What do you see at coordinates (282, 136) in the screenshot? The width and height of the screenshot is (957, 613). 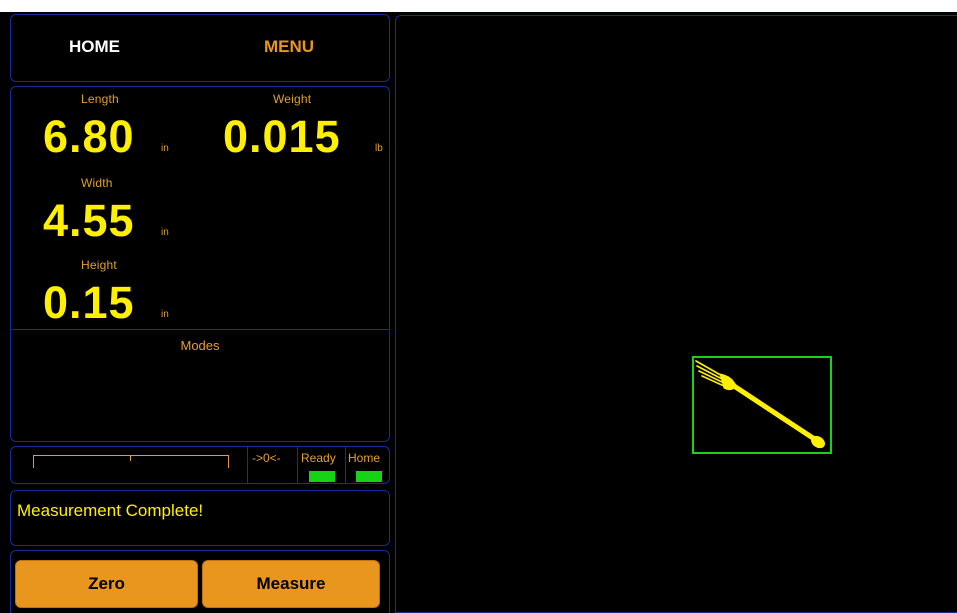 I see `weight-value: 0.015` at bounding box center [282, 136].